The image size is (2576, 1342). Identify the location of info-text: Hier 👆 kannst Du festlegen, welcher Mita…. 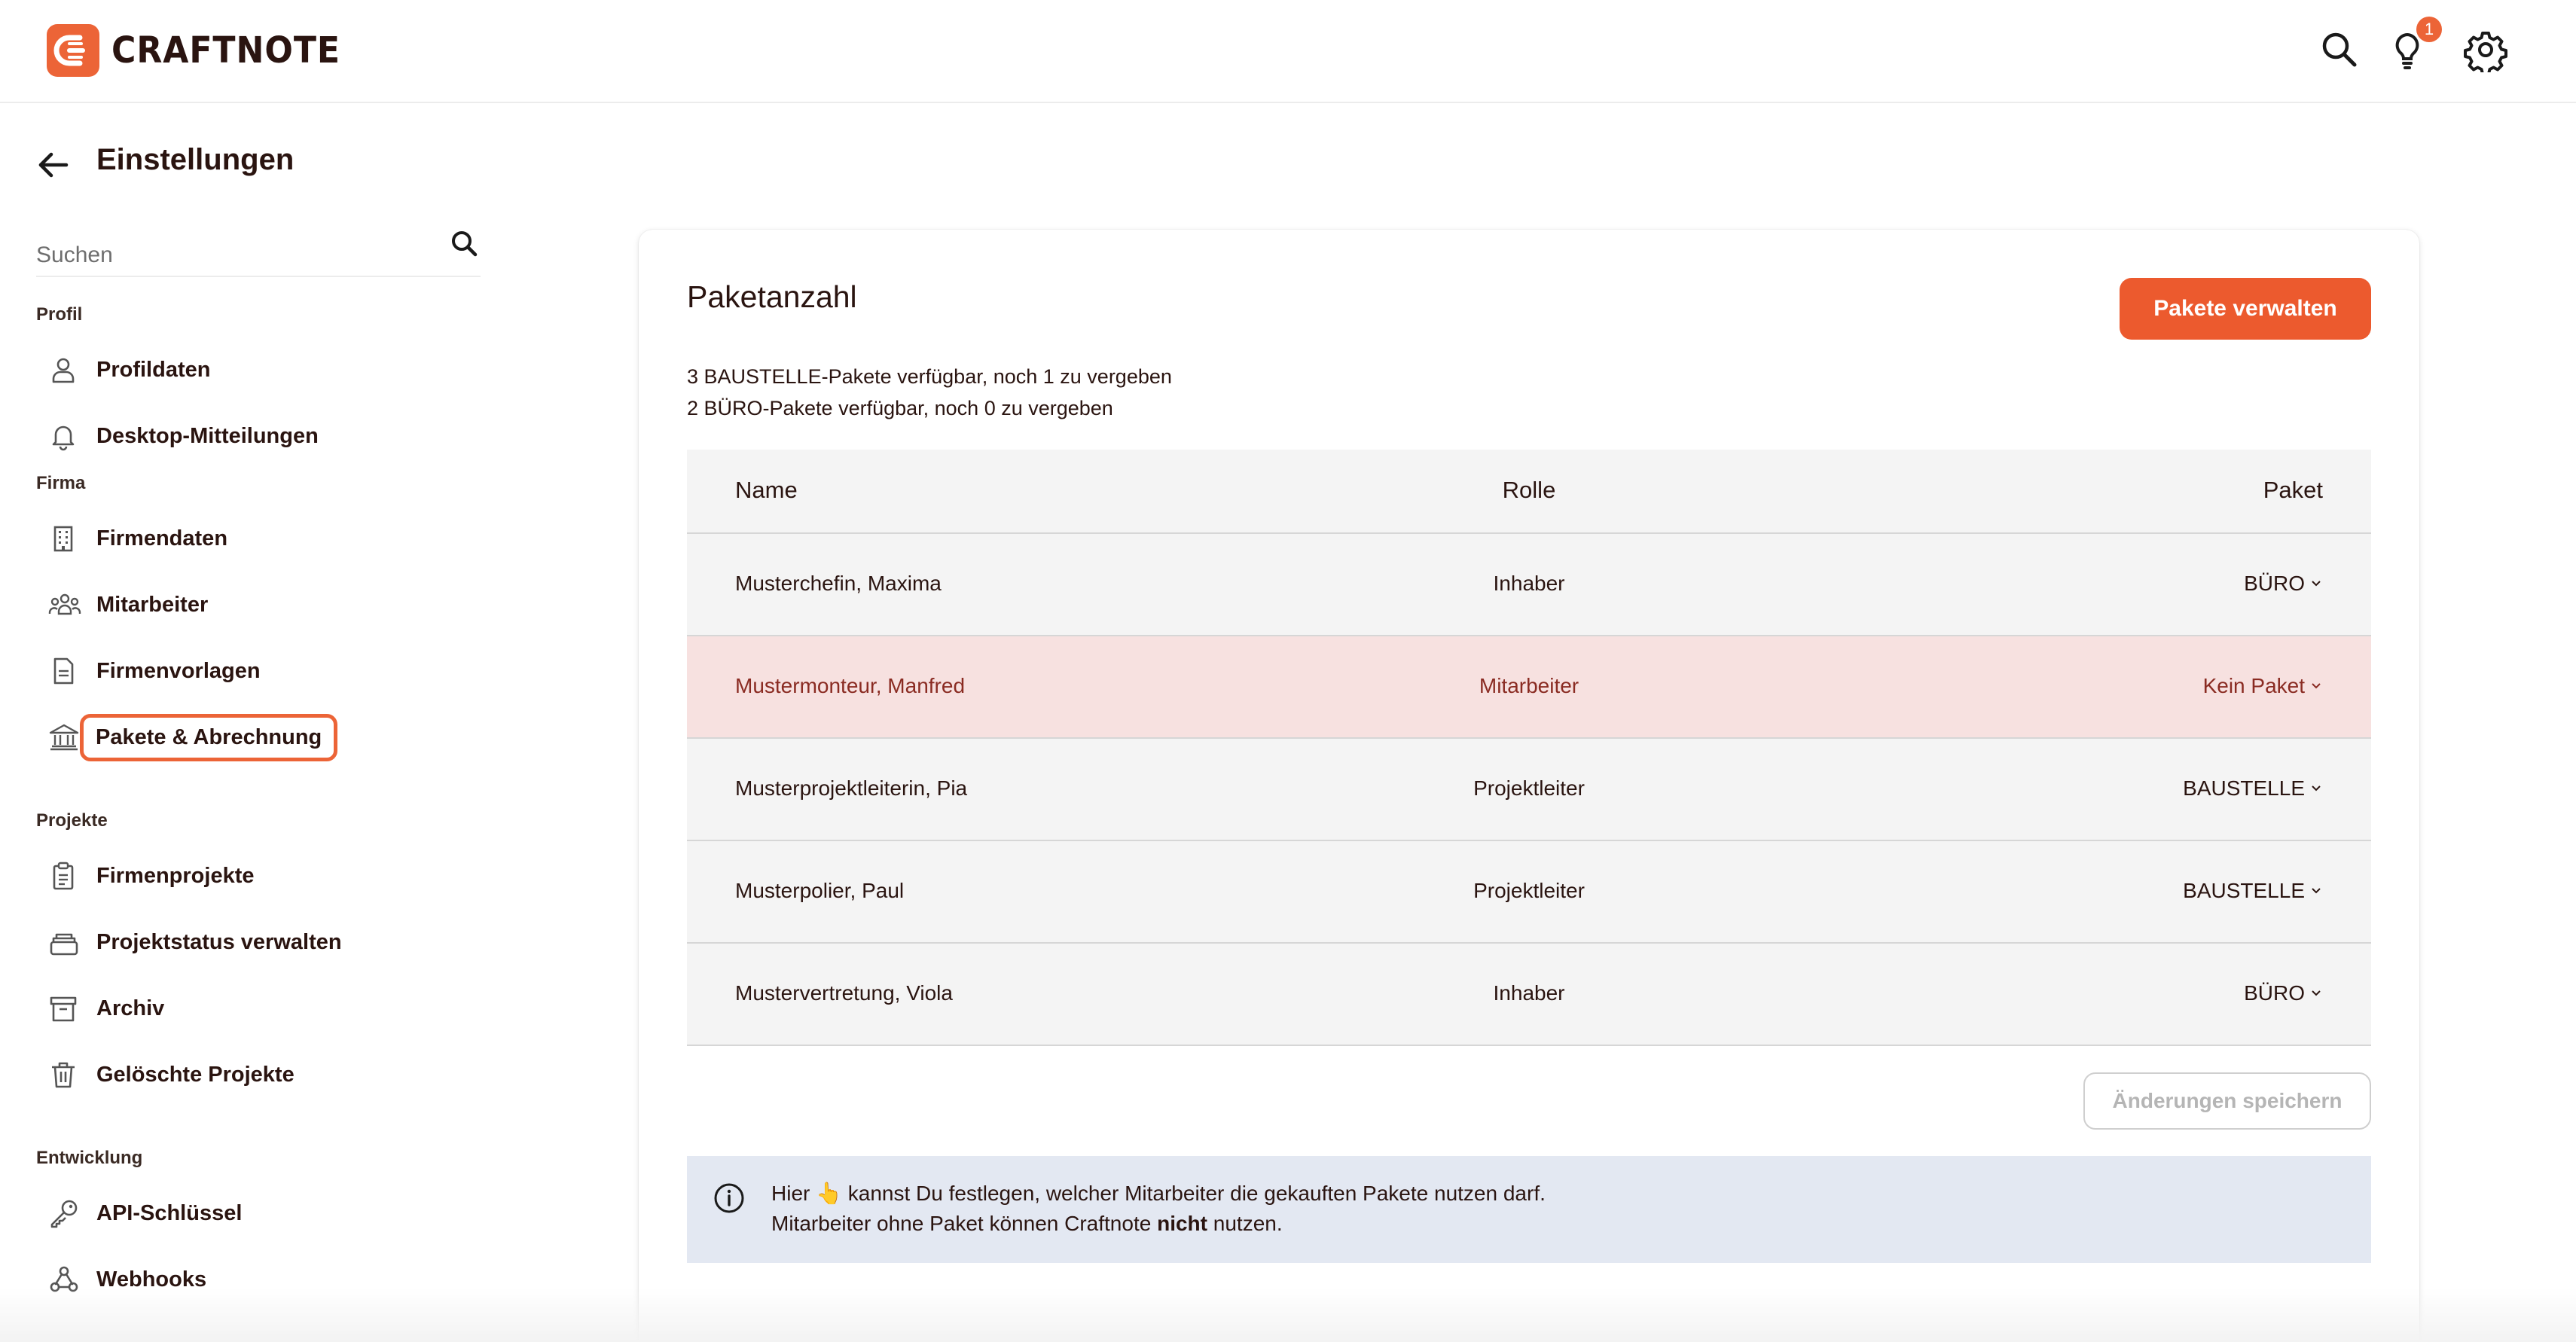
(1159, 1208).